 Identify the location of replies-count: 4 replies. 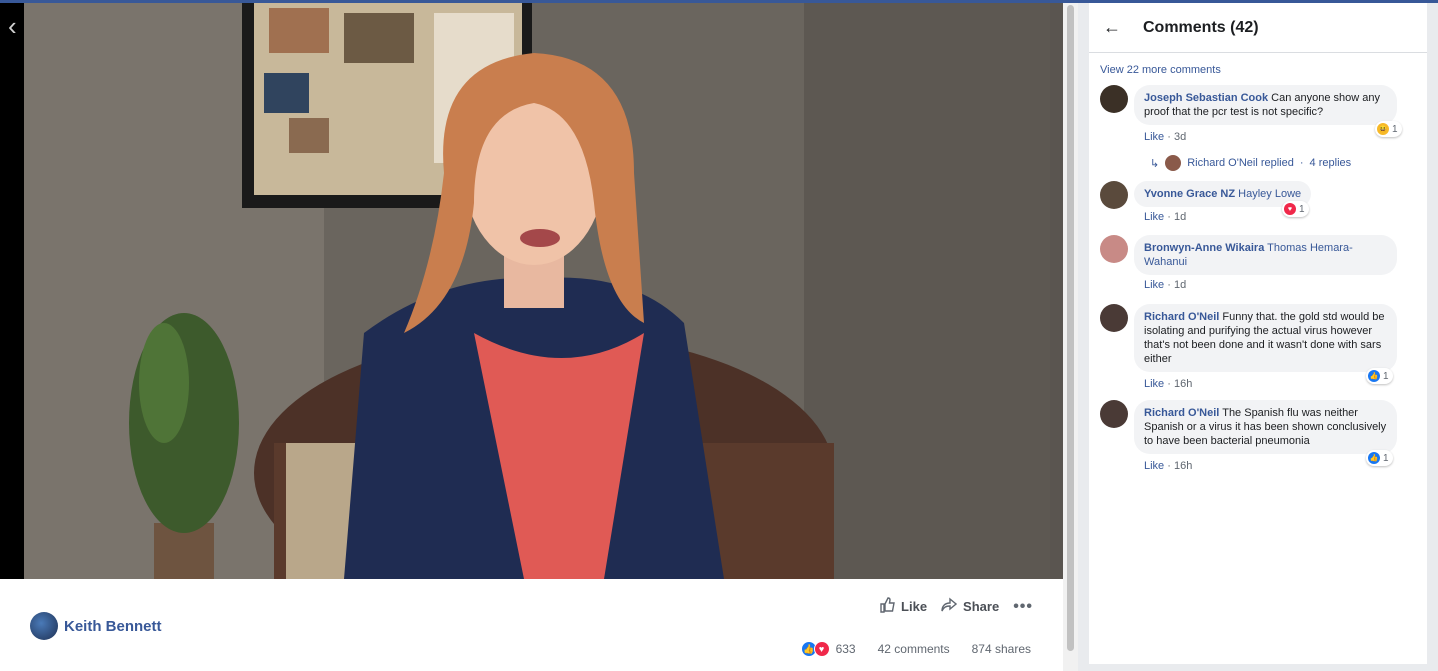
(1330, 163).